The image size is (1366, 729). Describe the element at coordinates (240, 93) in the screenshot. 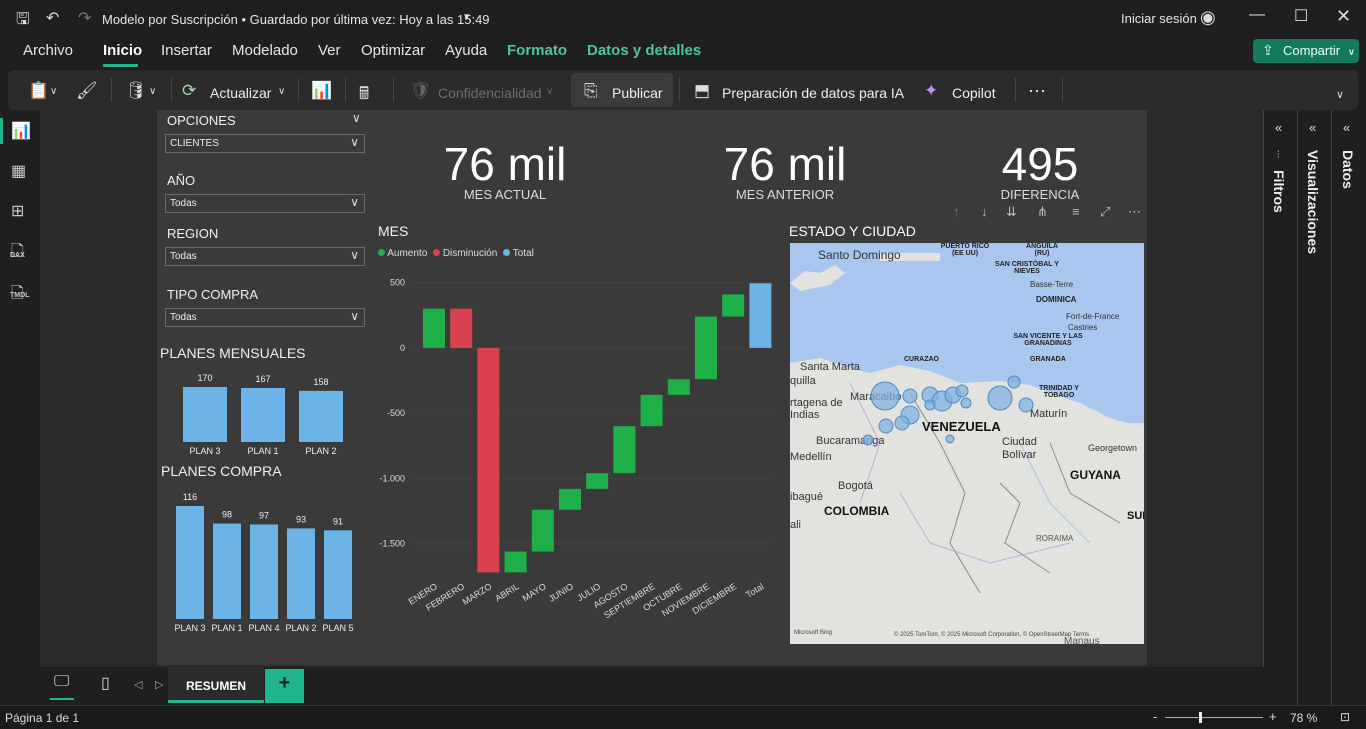

I see `refresh-button: Actualizar` at that location.